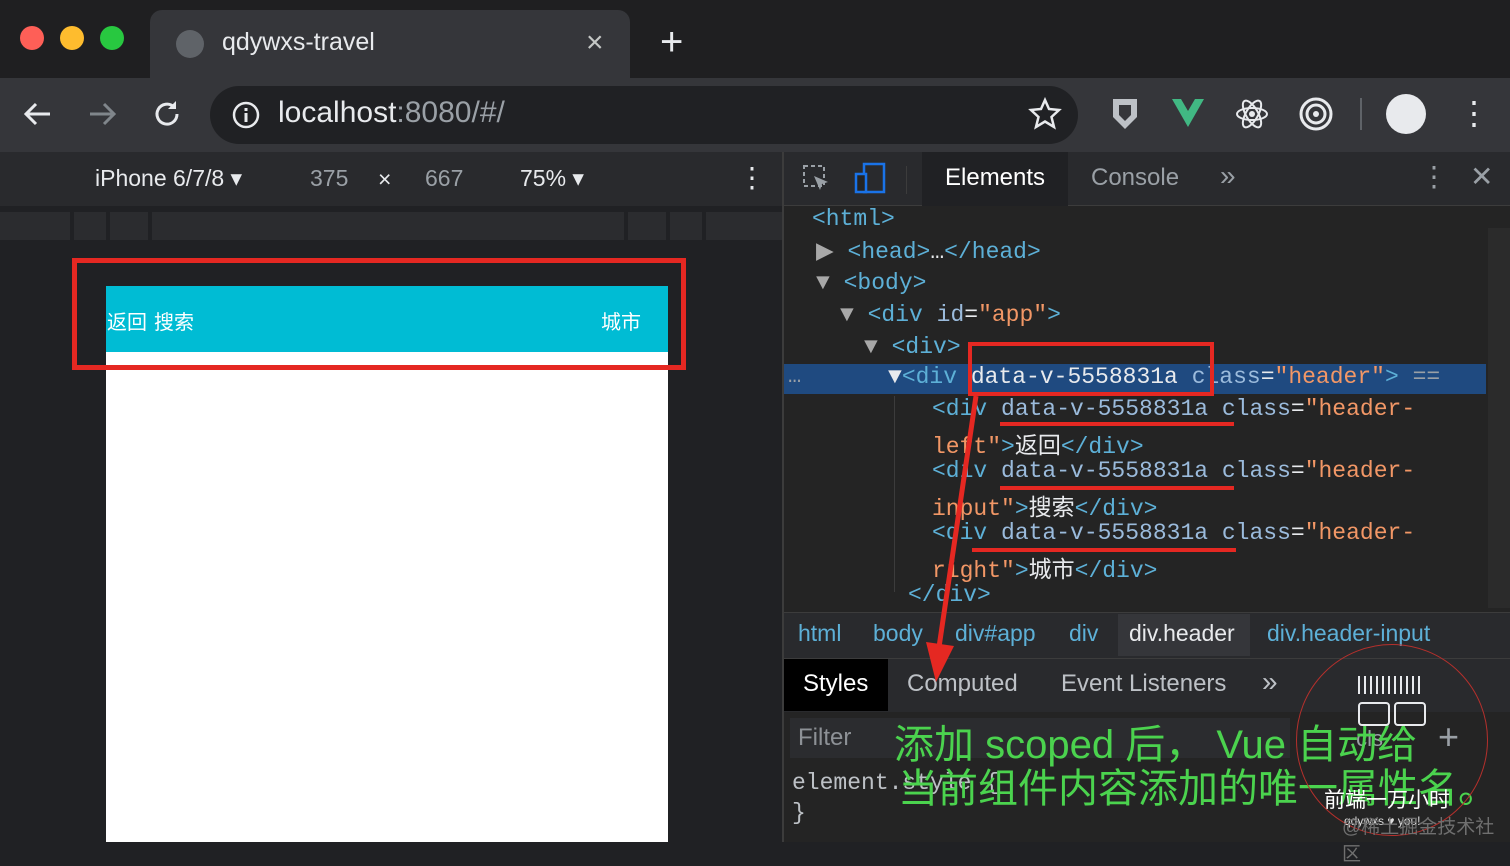 This screenshot has width=1510, height=866. What do you see at coordinates (1173, 533) in the screenshot?
I see `dom-header-right: <div data-v-5558831a class="header-` at bounding box center [1173, 533].